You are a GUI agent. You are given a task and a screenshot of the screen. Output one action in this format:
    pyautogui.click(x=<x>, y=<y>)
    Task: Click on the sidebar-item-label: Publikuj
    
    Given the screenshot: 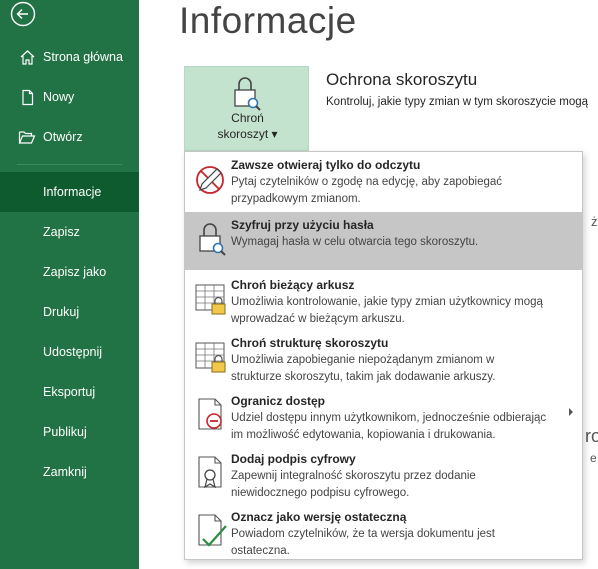 What is the action you would take?
    pyautogui.click(x=65, y=432)
    